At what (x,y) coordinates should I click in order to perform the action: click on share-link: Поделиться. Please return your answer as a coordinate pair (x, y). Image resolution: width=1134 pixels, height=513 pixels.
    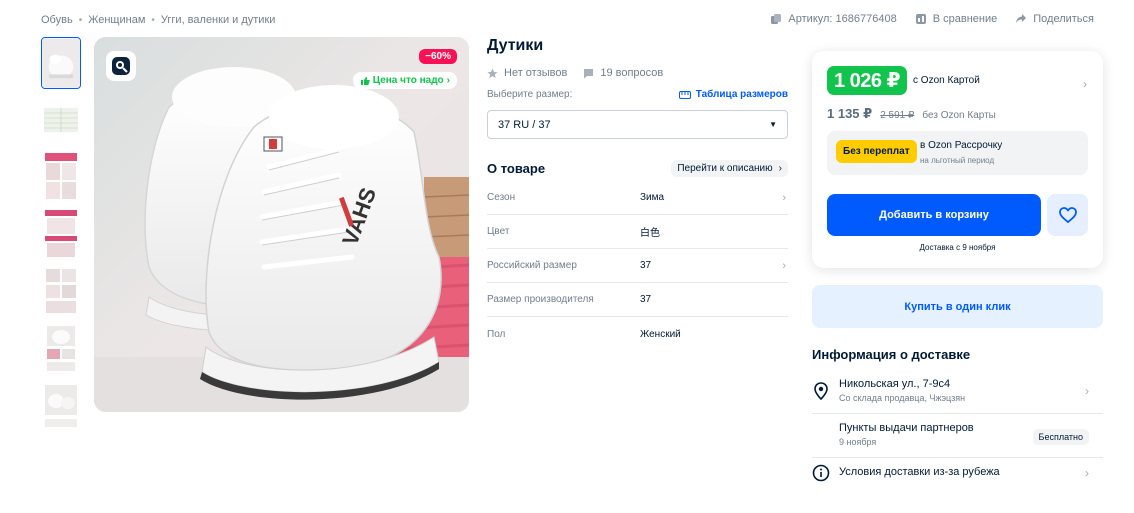
    Looking at the image, I should click on (1054, 19).